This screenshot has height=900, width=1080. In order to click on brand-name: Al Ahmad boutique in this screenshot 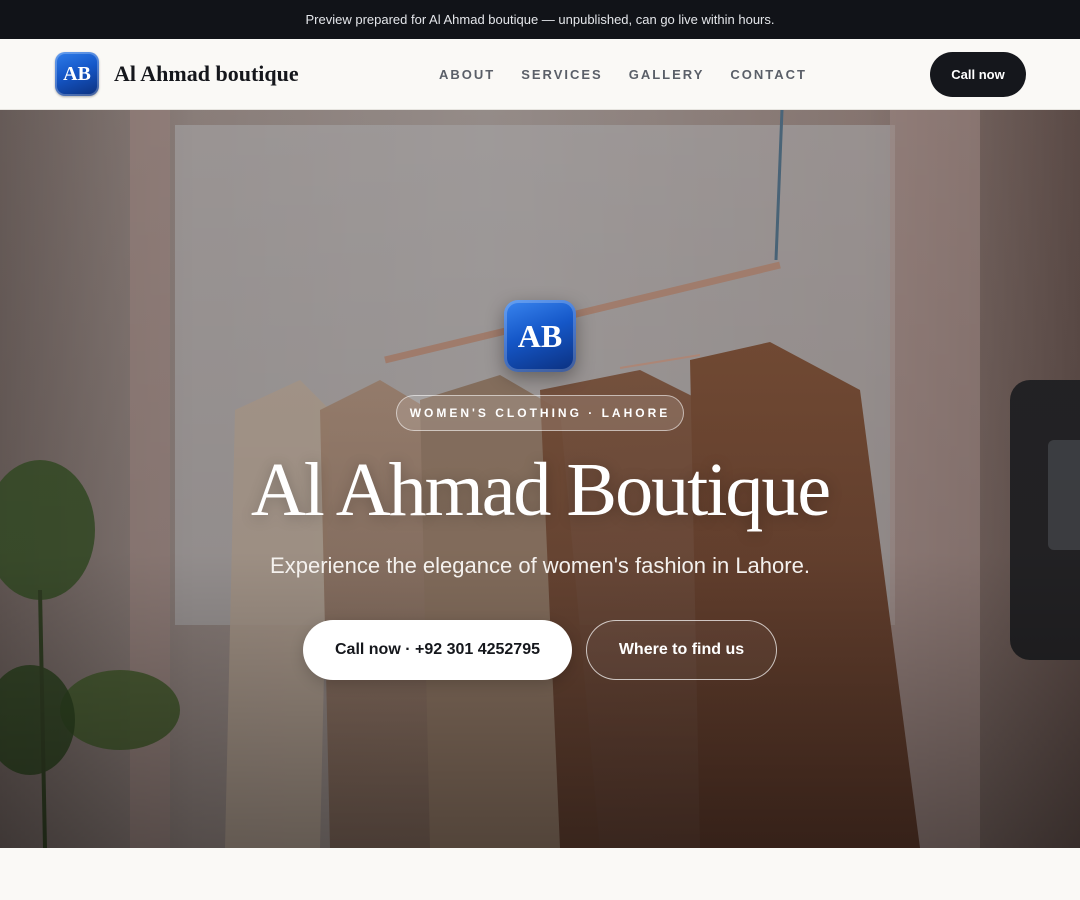, I will do `click(206, 73)`.